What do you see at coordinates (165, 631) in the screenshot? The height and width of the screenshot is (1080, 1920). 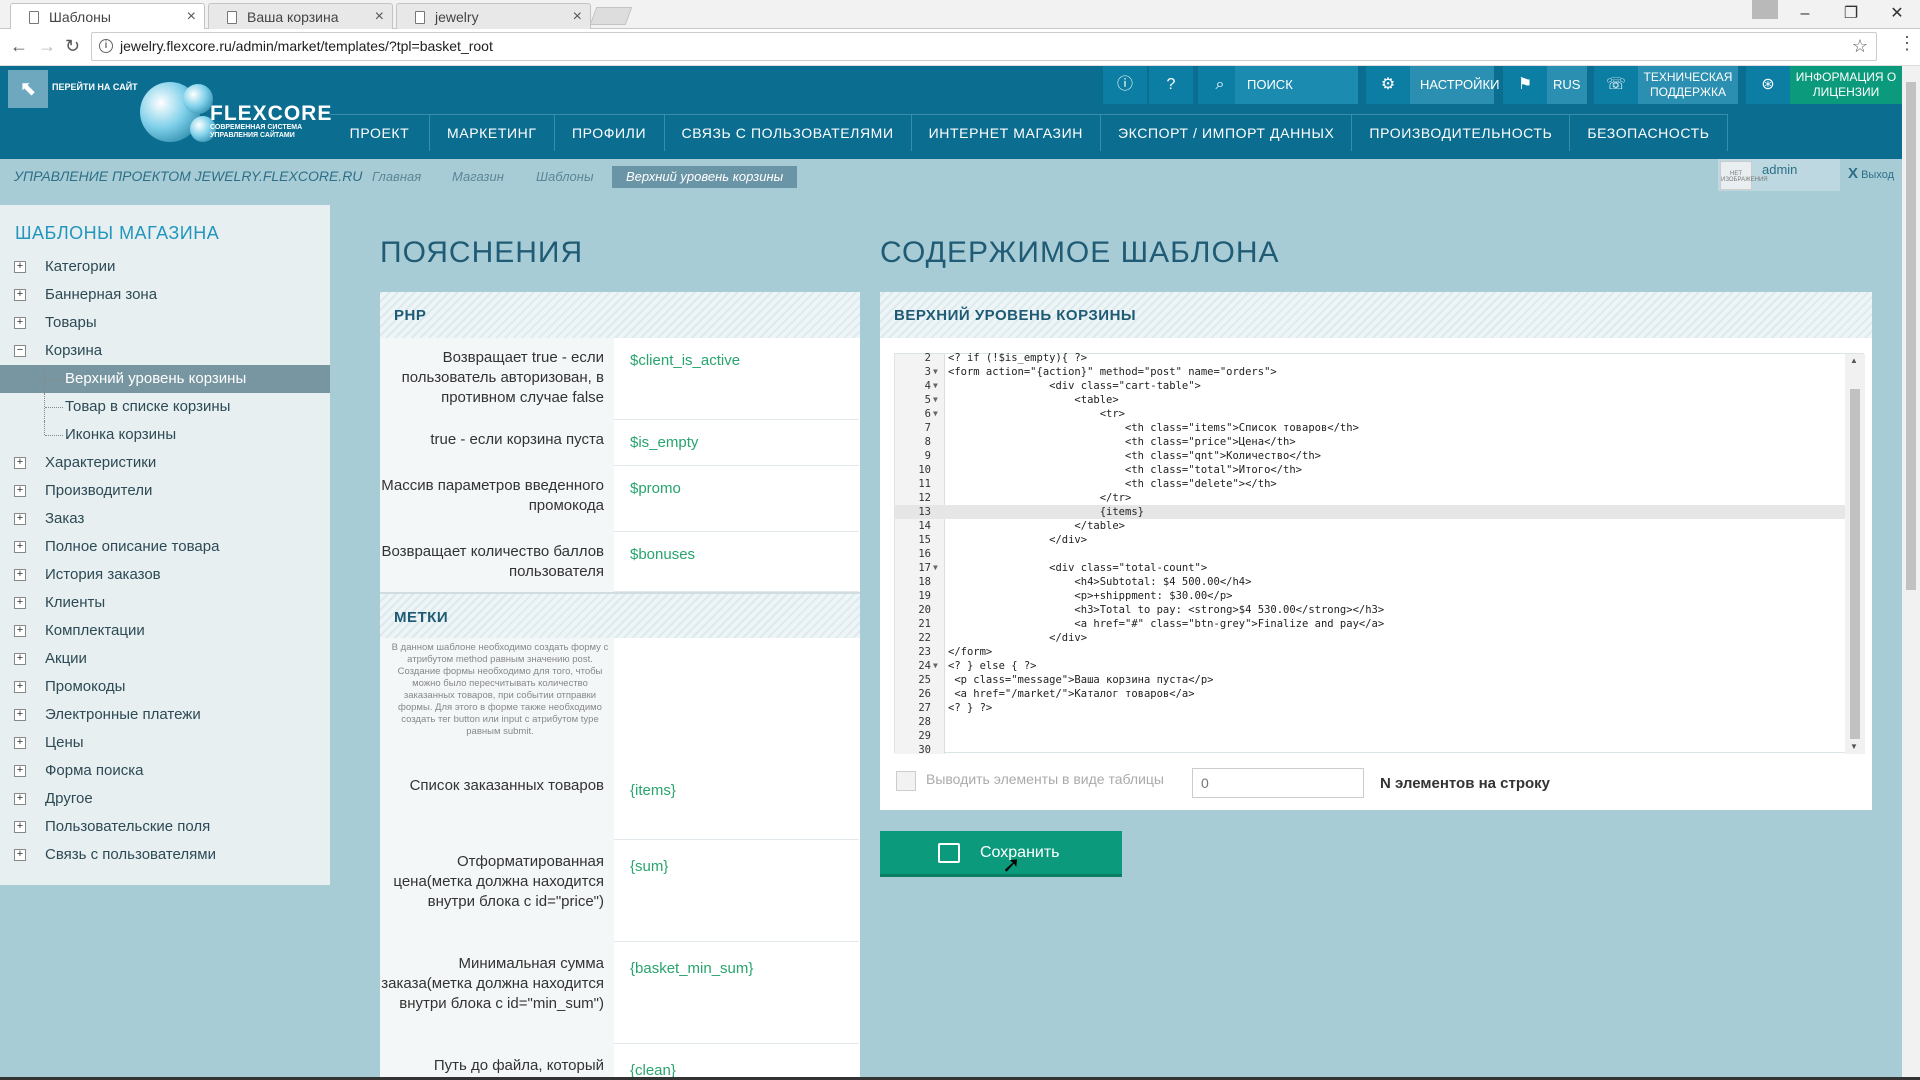 I see `sidebar-item: + Комплектации` at bounding box center [165, 631].